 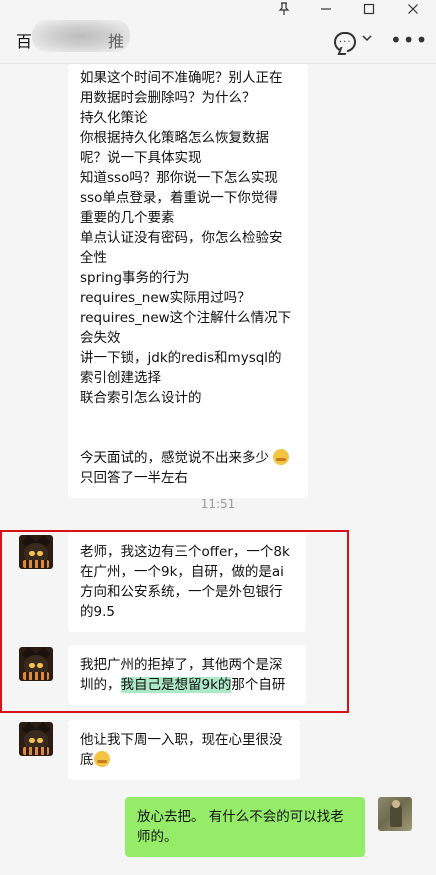 I want to click on message-text: 他让我下周一入职，现在心里很没 底, so click(x=181, y=750).